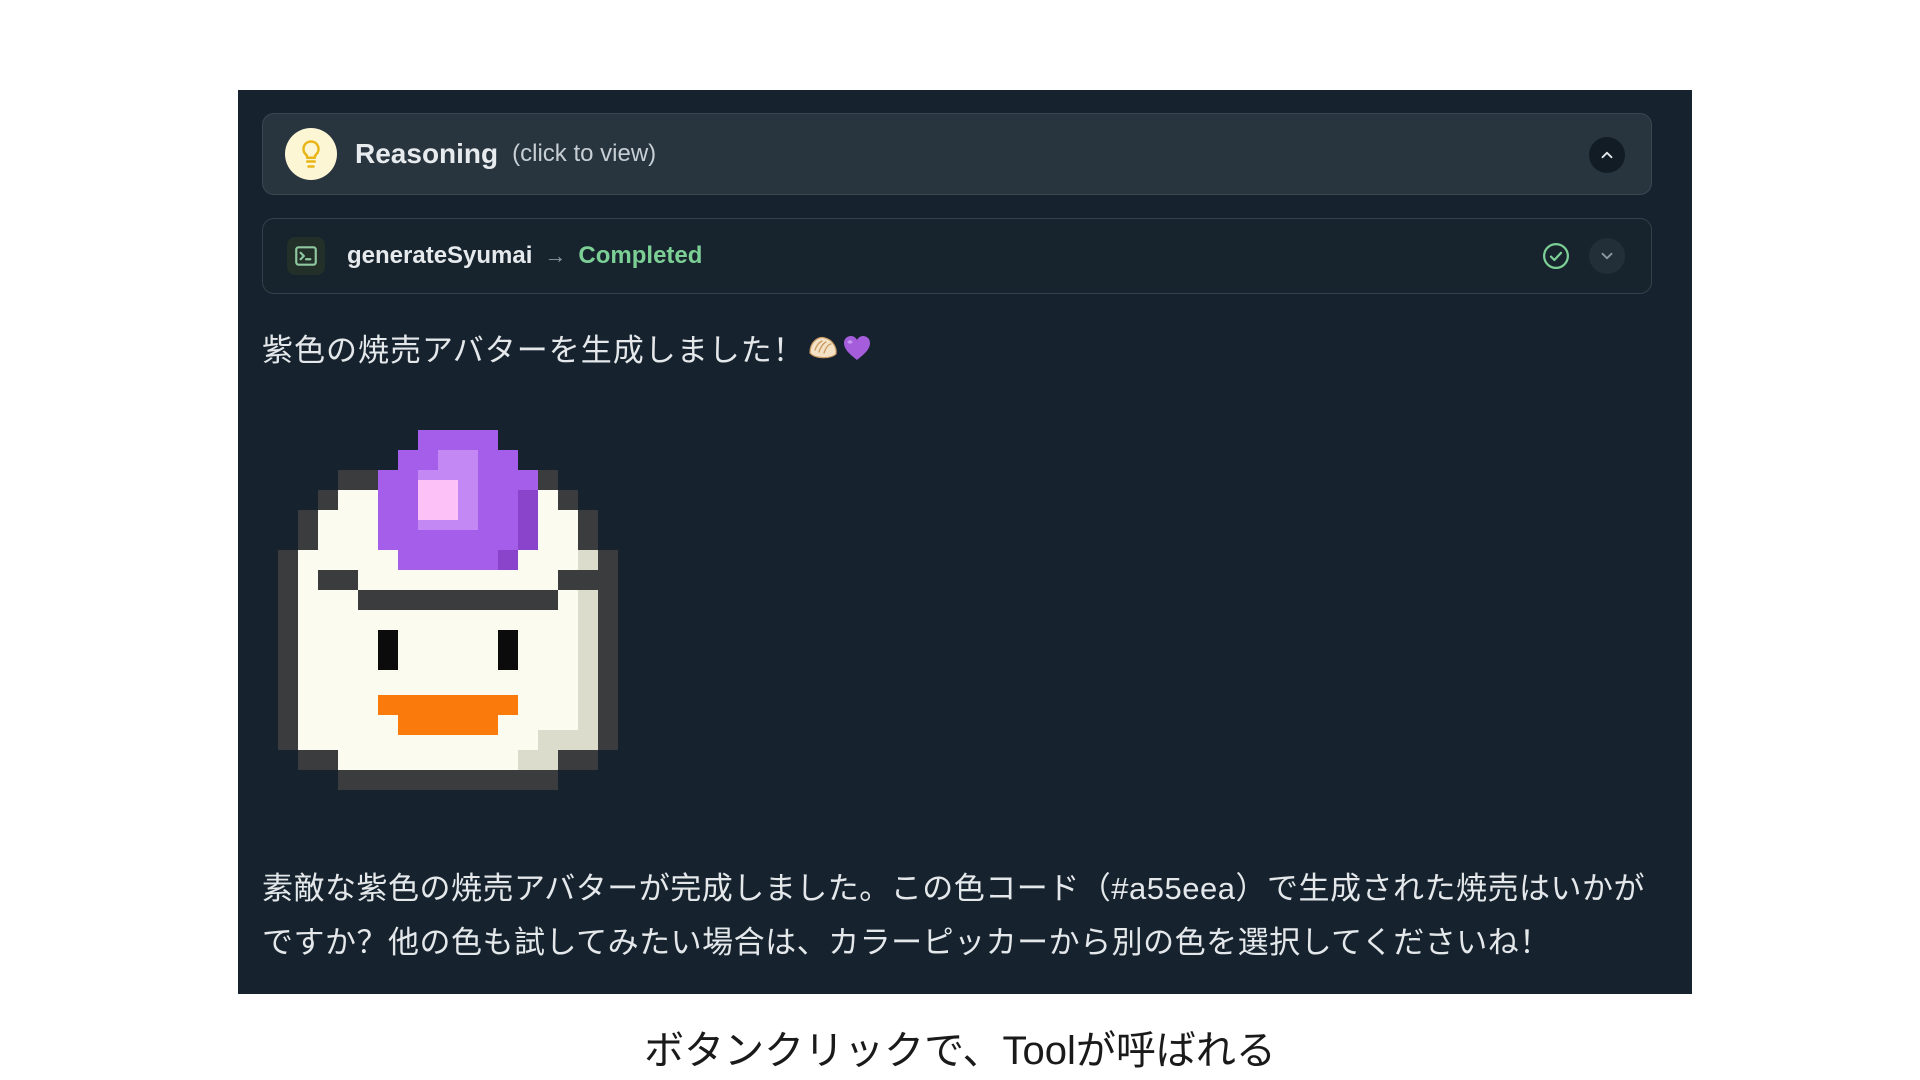 The width and height of the screenshot is (1920, 1080). Describe the element at coordinates (1556, 256) in the screenshot. I see `check-circle-icon` at that location.